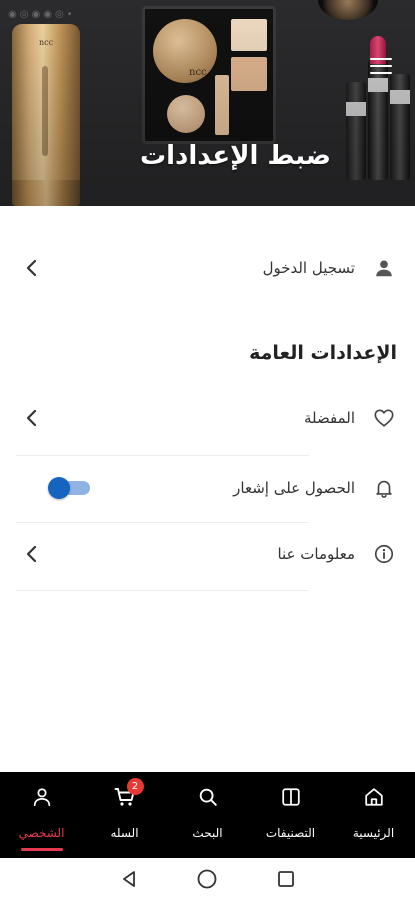  Describe the element at coordinates (290, 815) in the screenshot. I see `nav-item-categories: التصنيفات` at that location.